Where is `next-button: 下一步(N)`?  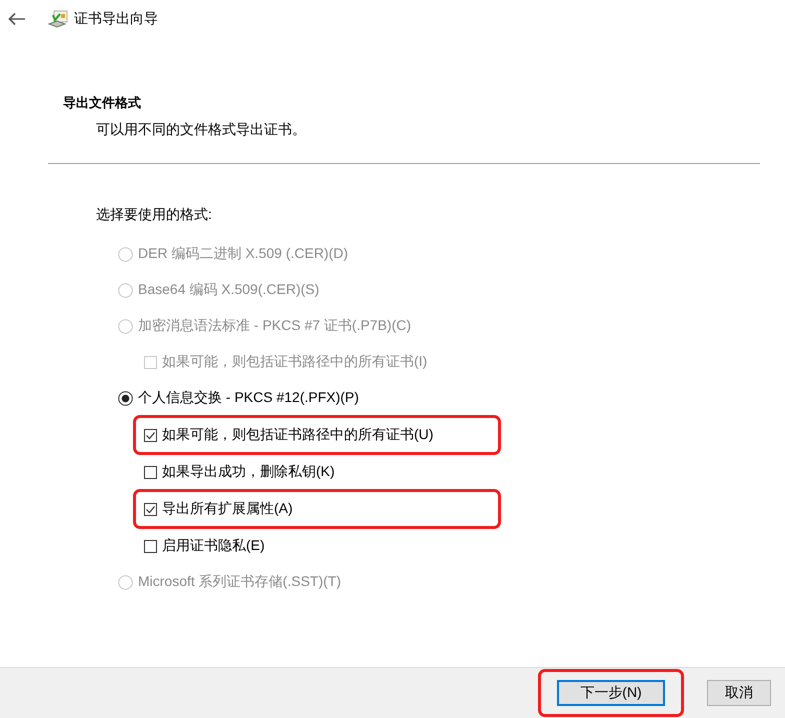
next-button: 下一步(N) is located at coordinates (611, 693).